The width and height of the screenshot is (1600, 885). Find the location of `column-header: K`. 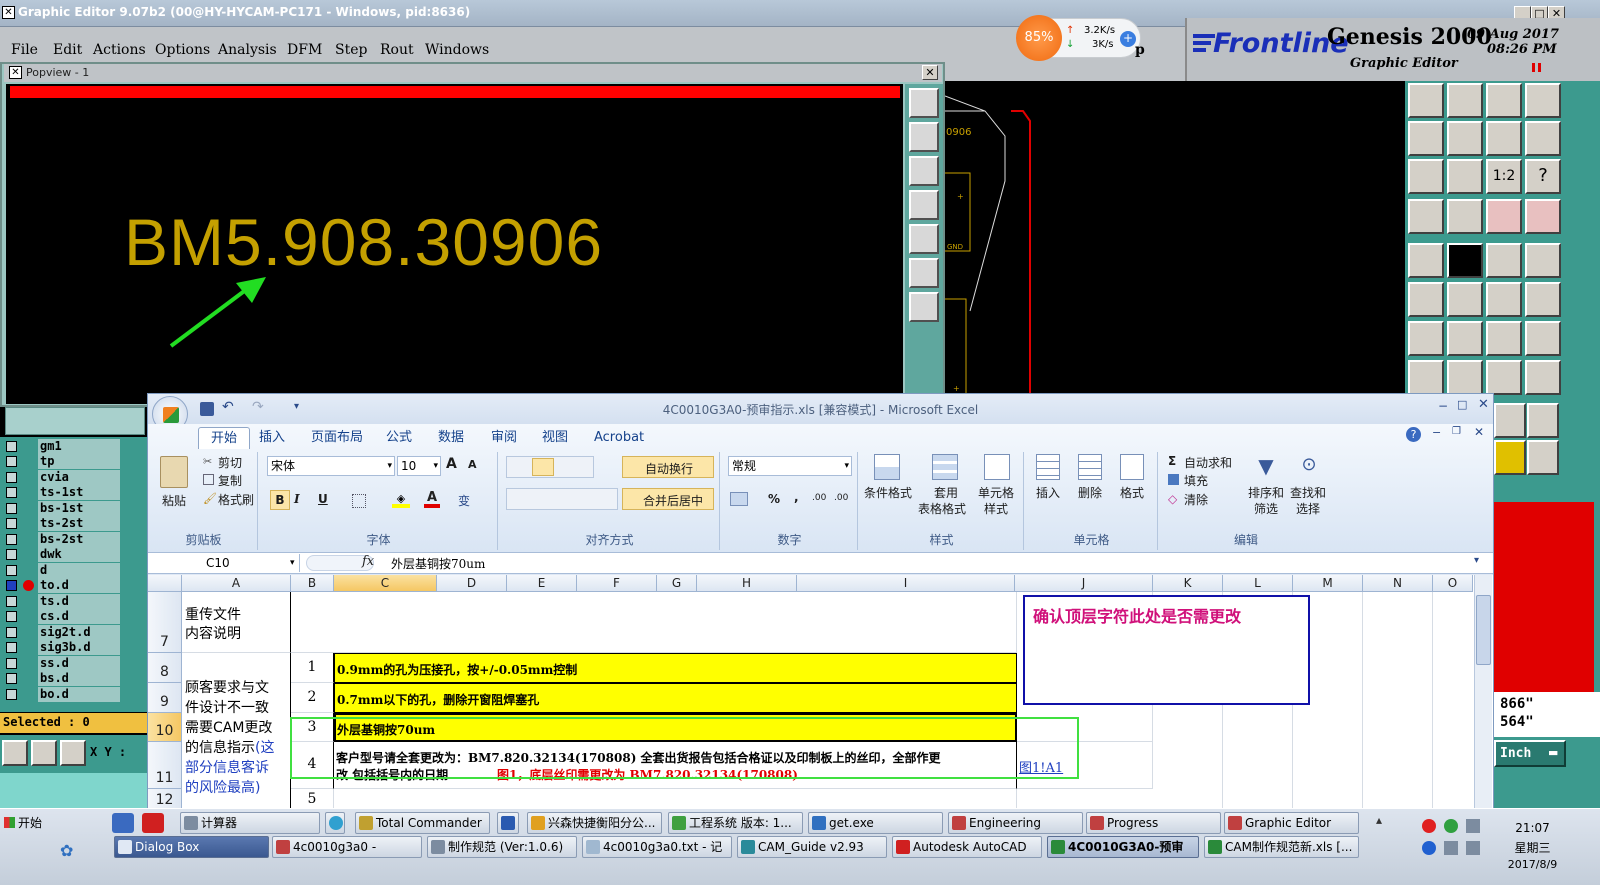

column-header: K is located at coordinates (1188, 583).